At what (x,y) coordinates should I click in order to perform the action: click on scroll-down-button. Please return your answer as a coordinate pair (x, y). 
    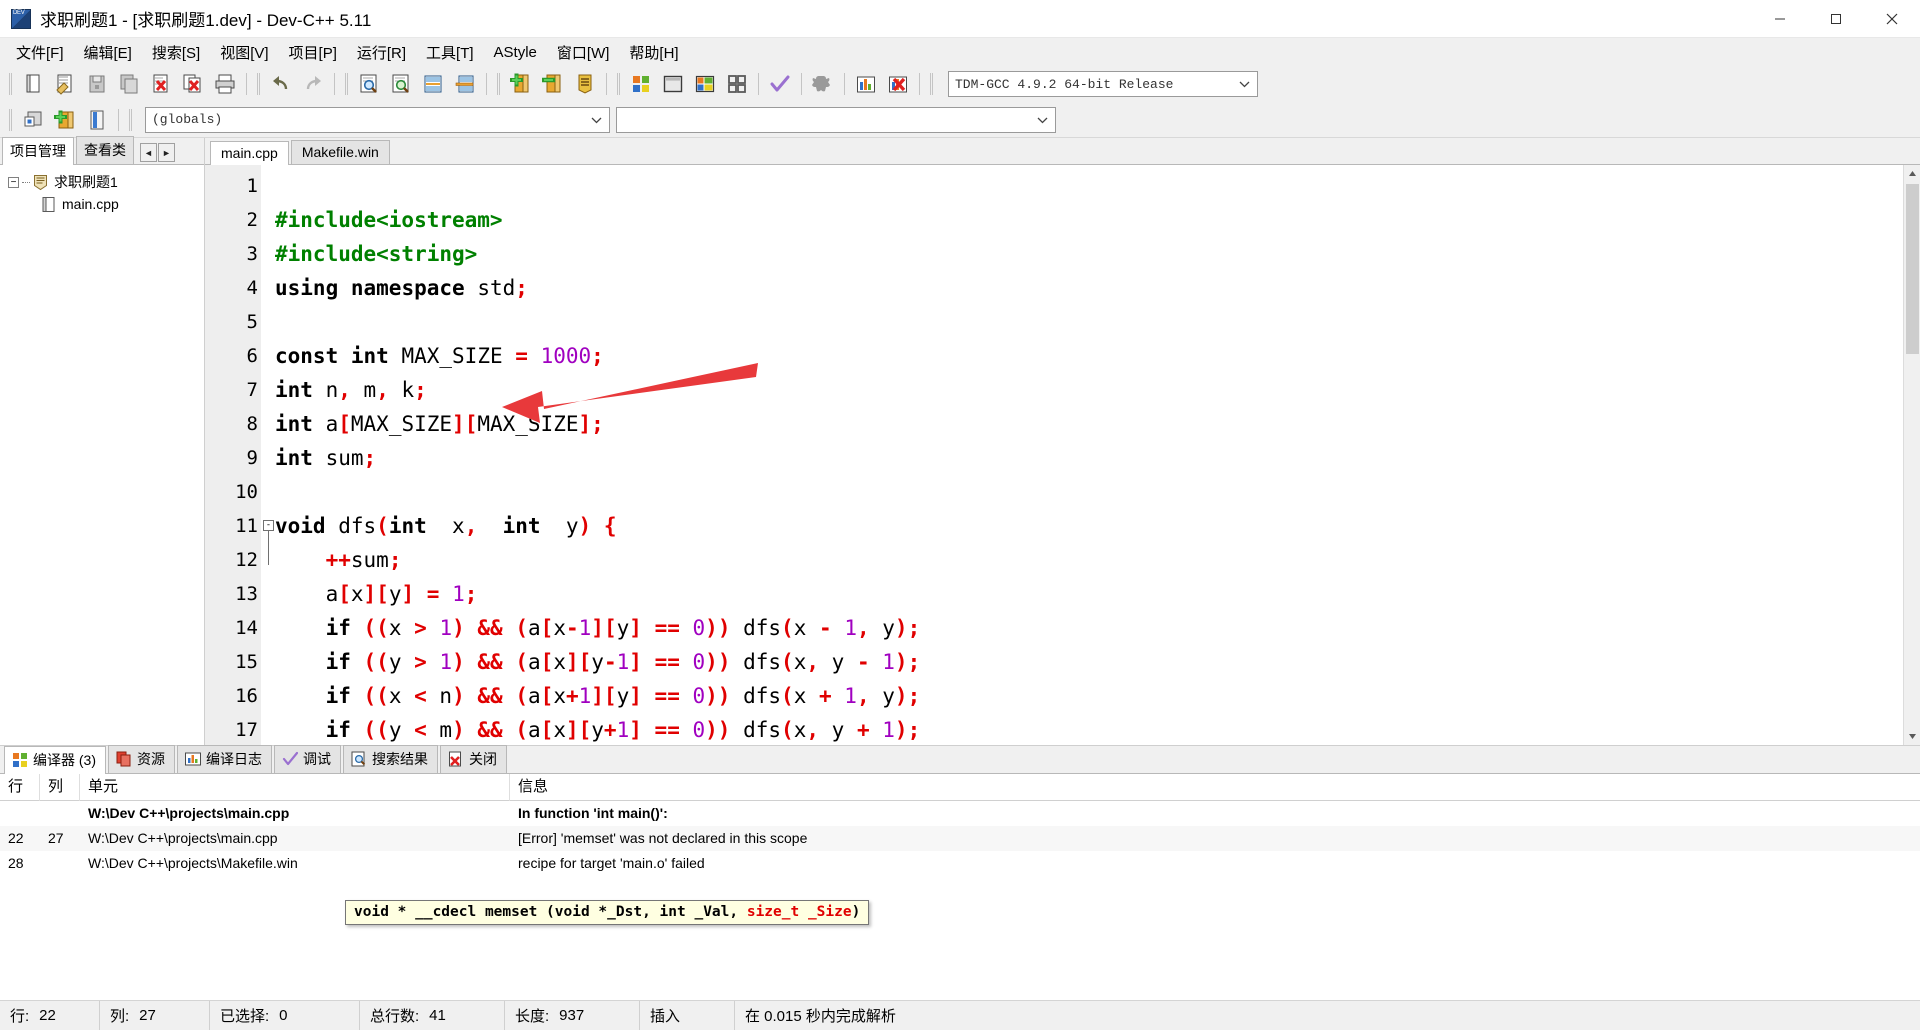
    Looking at the image, I should click on (1911, 736).